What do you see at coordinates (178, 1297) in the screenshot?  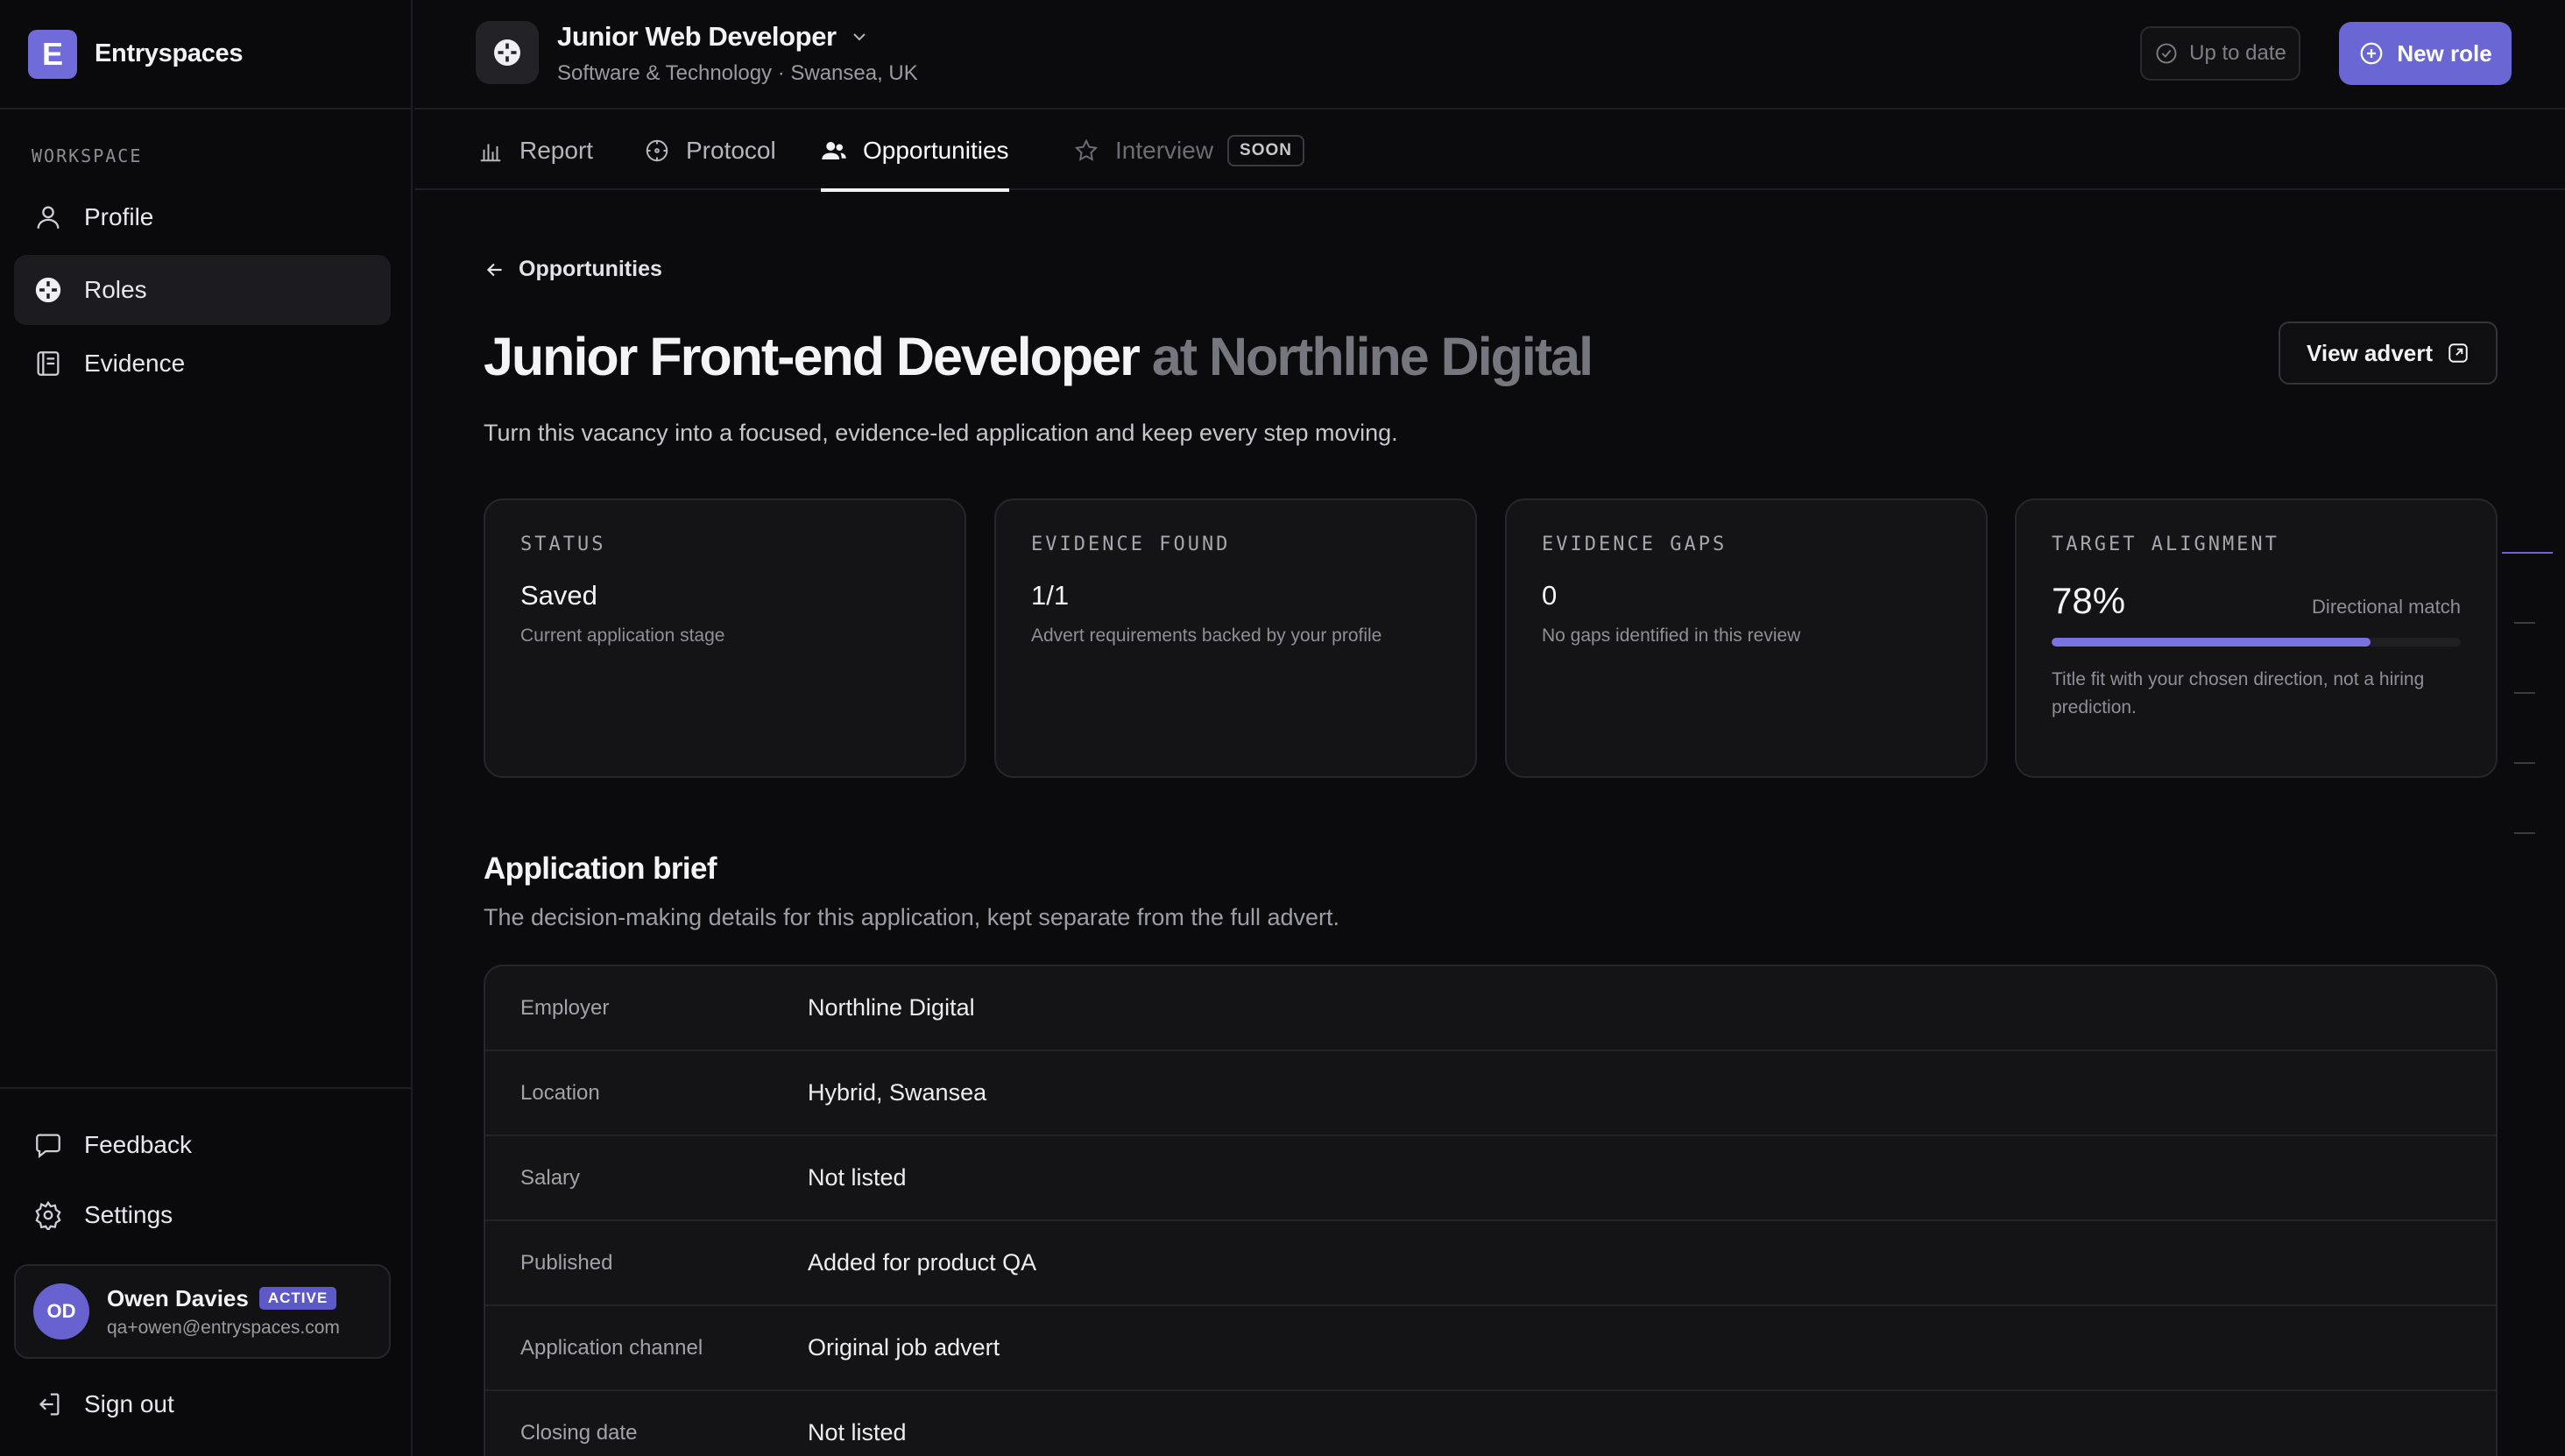 I see `user-name: Owen Davies` at bounding box center [178, 1297].